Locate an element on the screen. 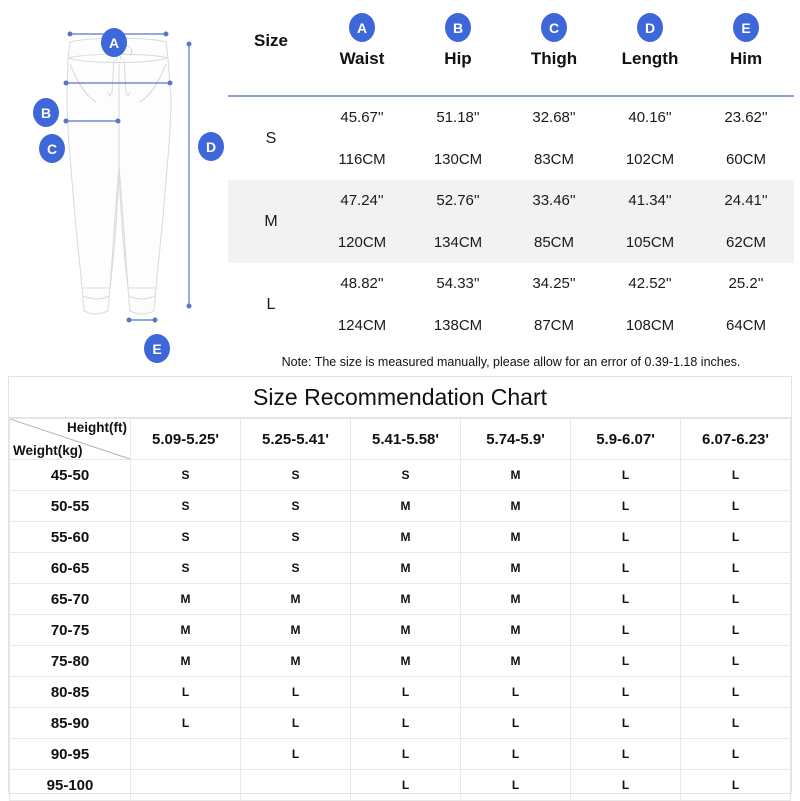 Image resolution: width=800 pixels, height=801 pixels. reco-col-header: 5.41-5.58' is located at coordinates (405, 439).